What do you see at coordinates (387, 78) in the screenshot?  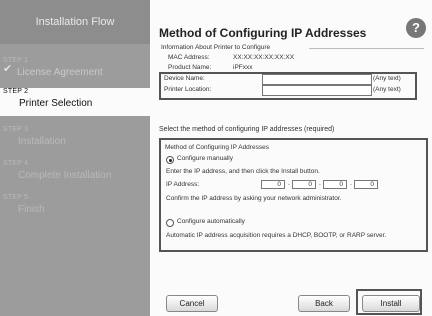 I see `device-name-hint: (Any text)` at bounding box center [387, 78].